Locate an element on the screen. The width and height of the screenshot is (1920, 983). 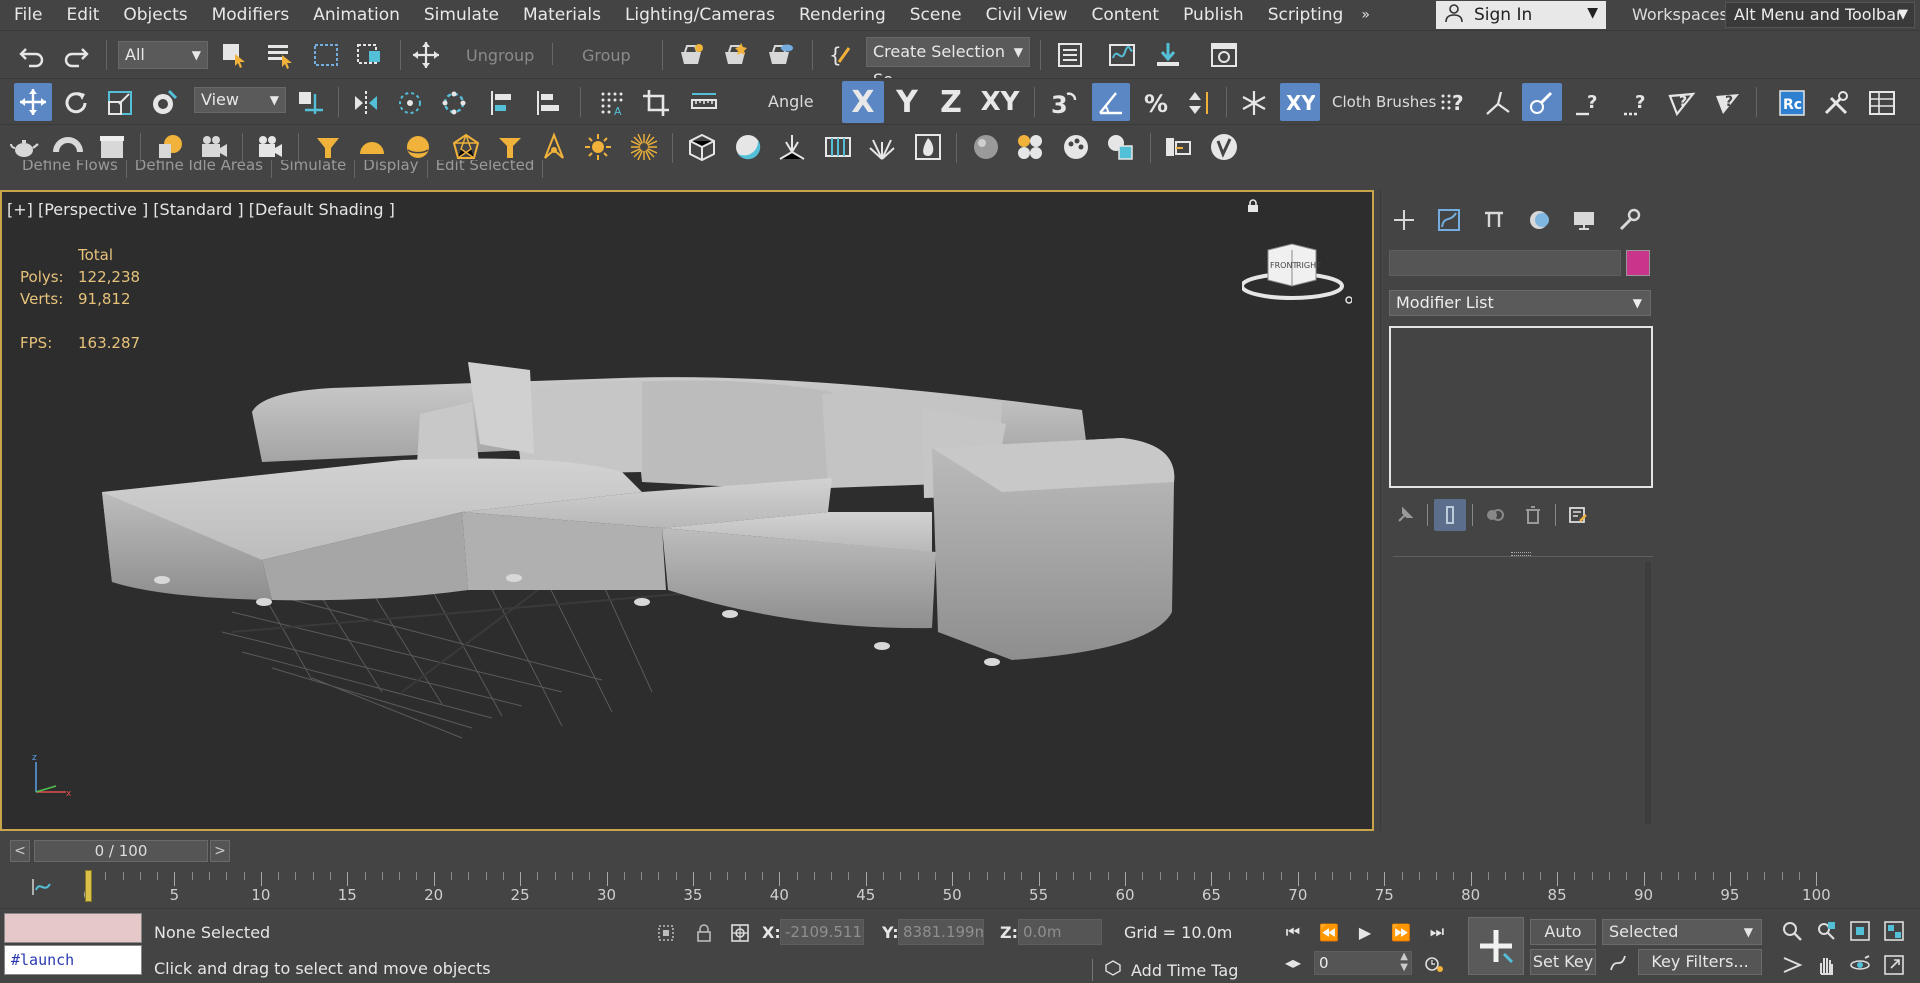
spreadsheet-icon is located at coordinates (1882, 103).